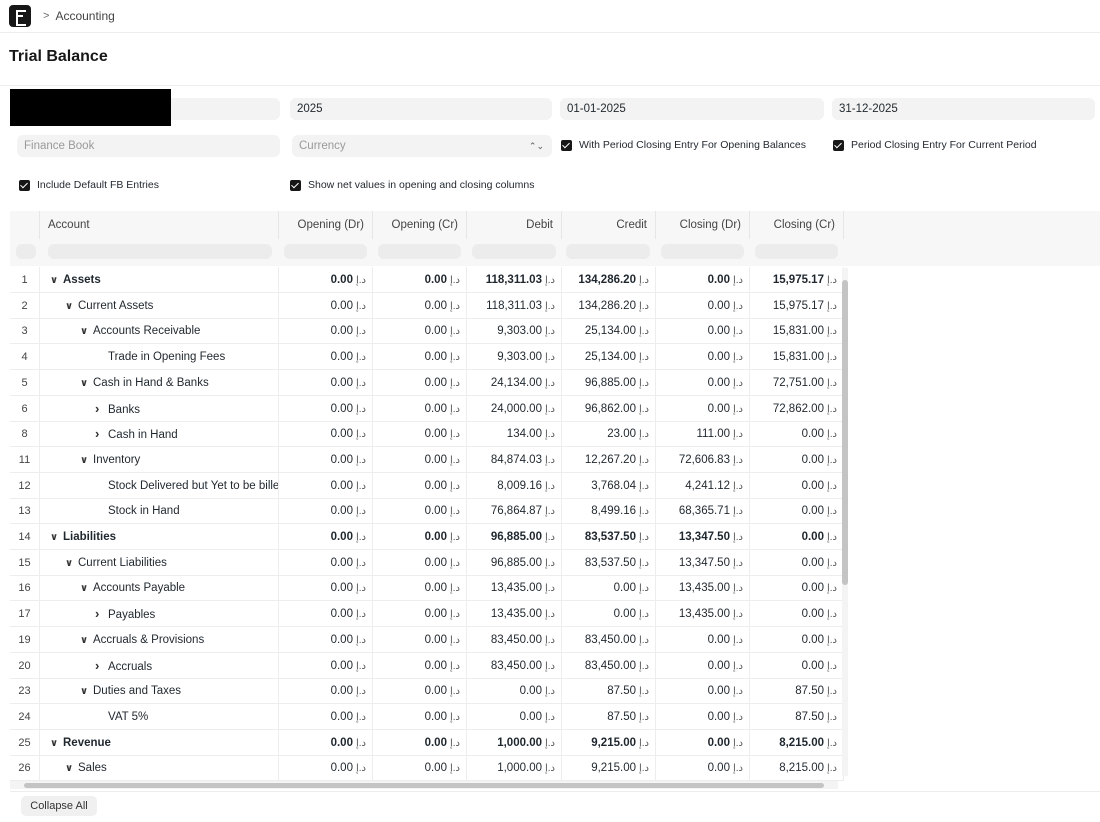 The width and height of the screenshot is (1100, 822). What do you see at coordinates (514, 408) in the screenshot?
I see `debit-cell: 24,000.00 د.إ` at bounding box center [514, 408].